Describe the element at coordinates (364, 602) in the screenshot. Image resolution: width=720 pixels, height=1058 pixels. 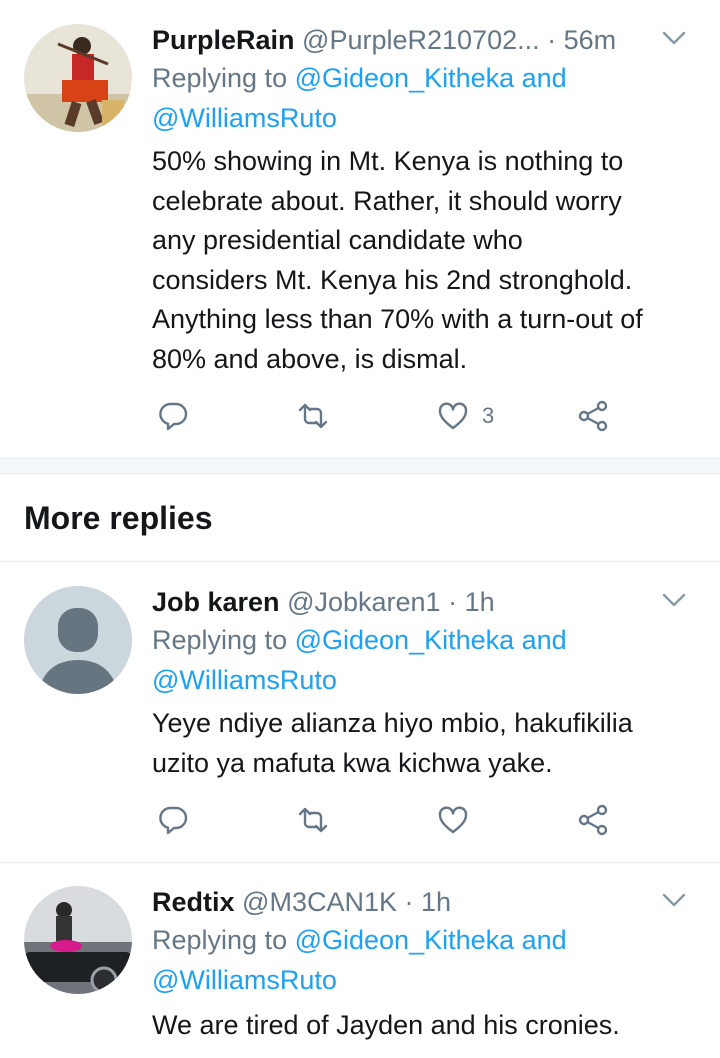
I see `user-handle: @Jobkaren1` at that location.